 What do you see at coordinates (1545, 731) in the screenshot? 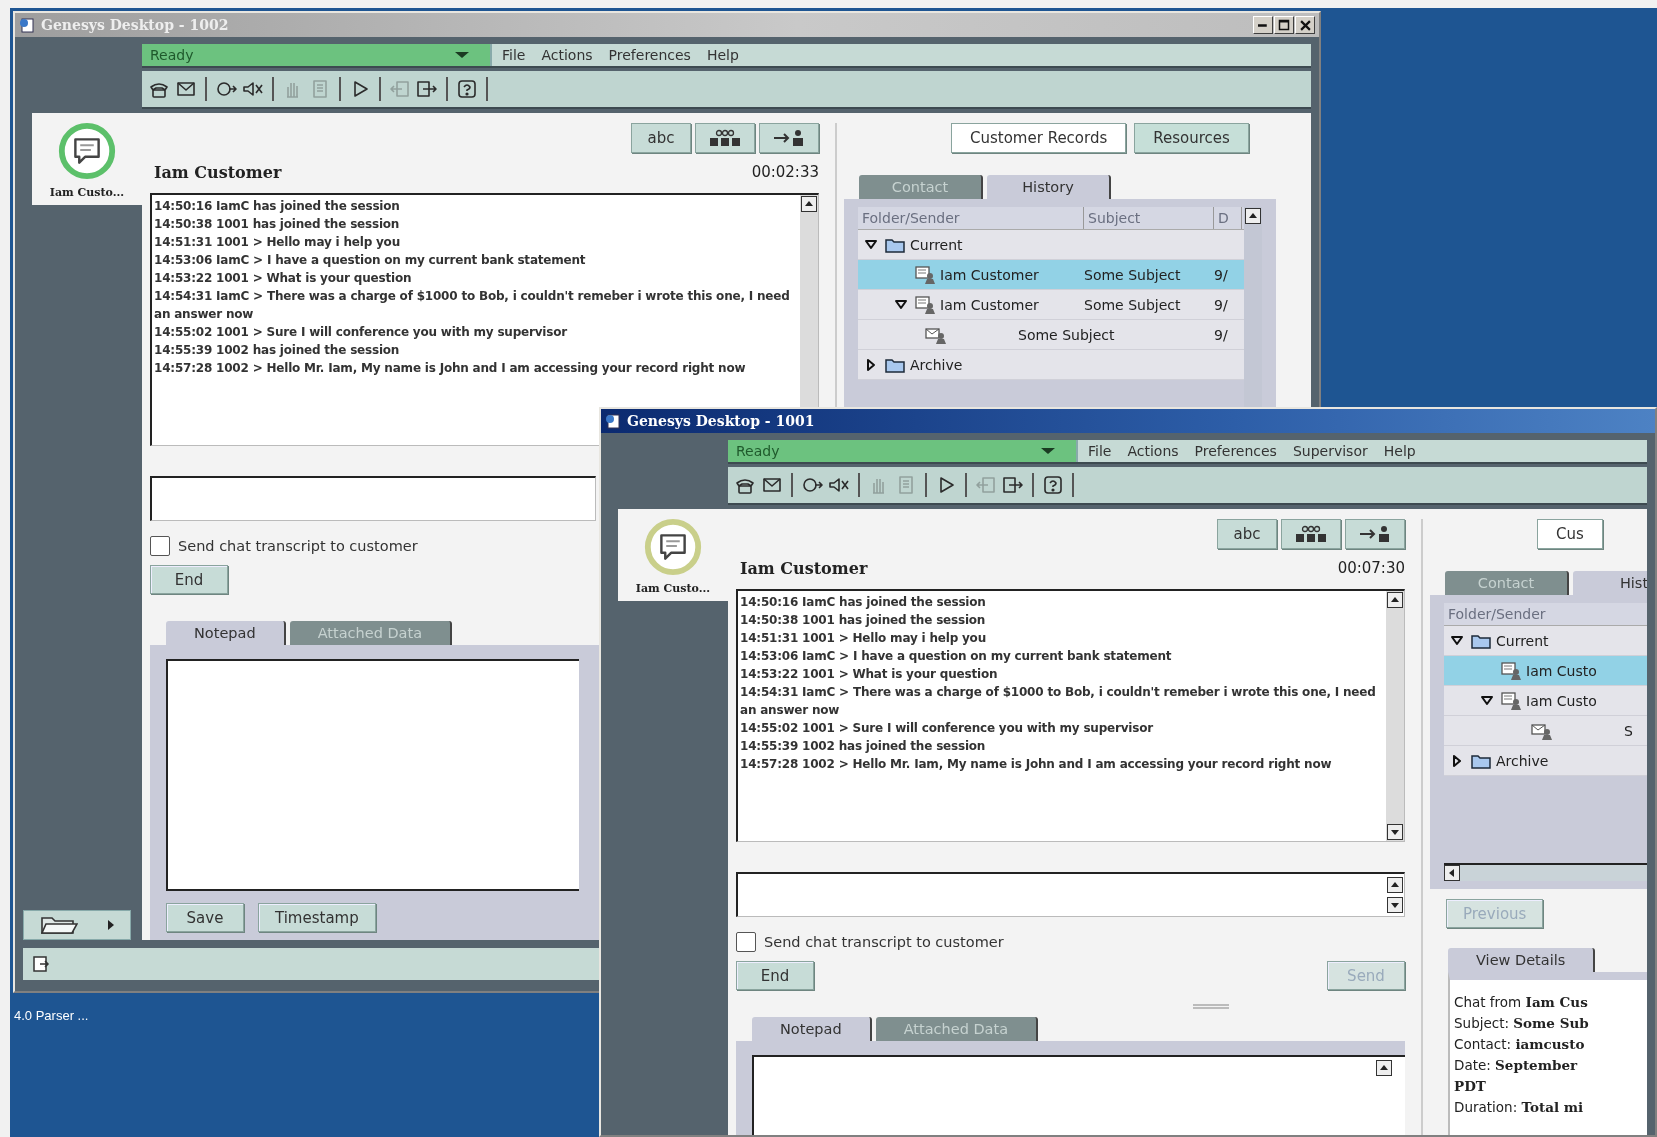
I see `tree-row: S` at bounding box center [1545, 731].